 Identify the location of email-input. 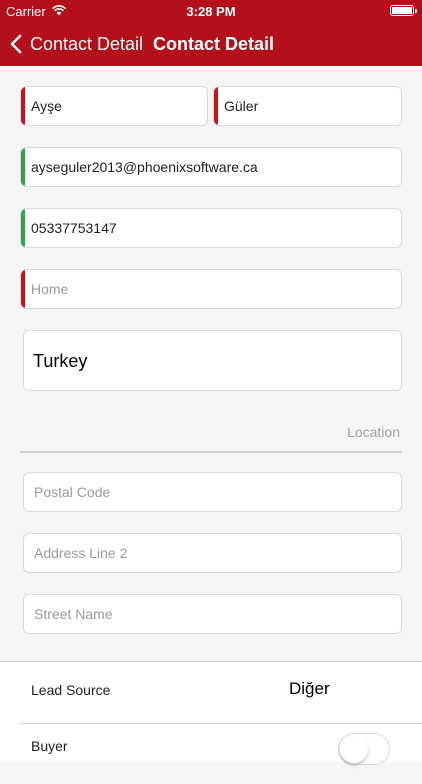
(211, 167).